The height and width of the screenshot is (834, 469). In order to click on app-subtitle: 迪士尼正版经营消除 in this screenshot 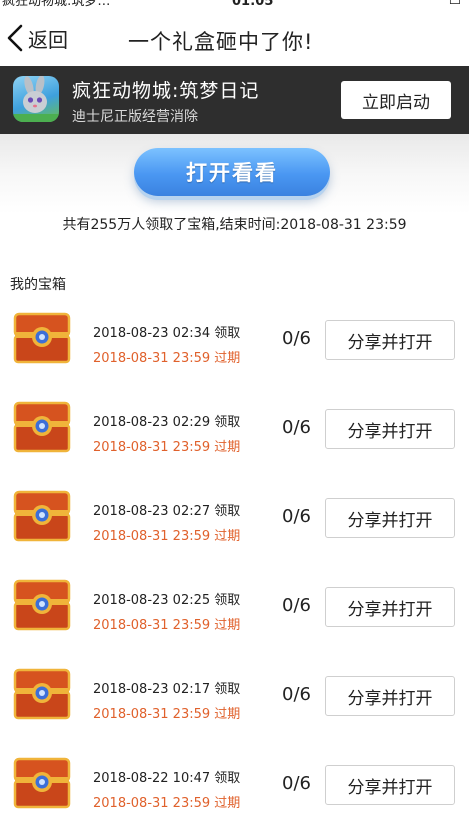, I will do `click(135, 117)`.